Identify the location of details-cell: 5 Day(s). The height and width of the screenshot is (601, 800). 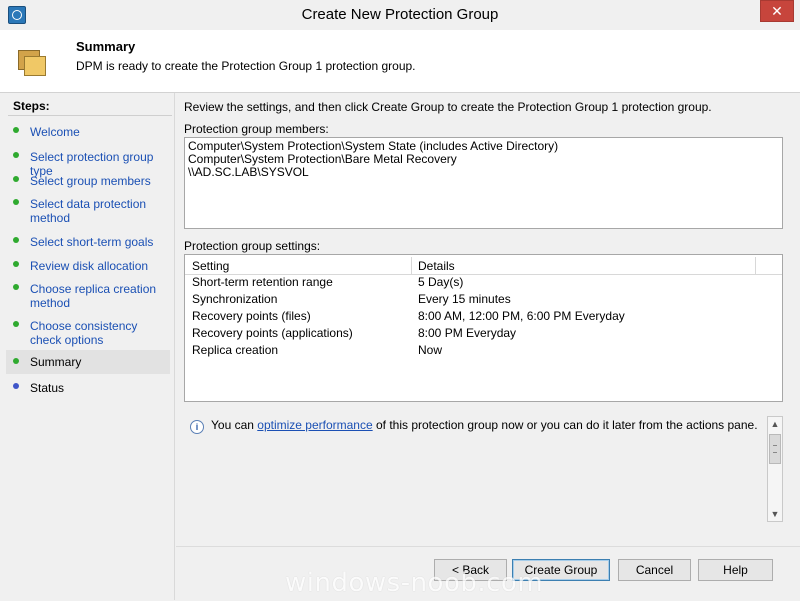
(441, 282).